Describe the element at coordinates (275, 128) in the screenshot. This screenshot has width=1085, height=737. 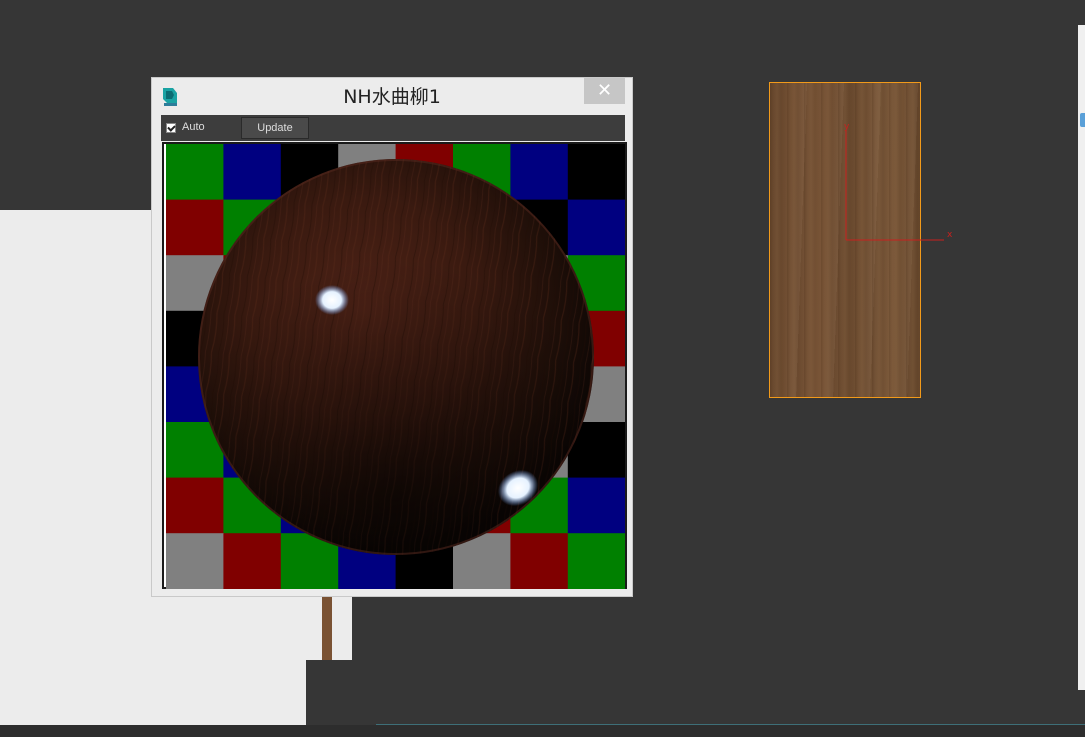
I see `update-button: Update` at that location.